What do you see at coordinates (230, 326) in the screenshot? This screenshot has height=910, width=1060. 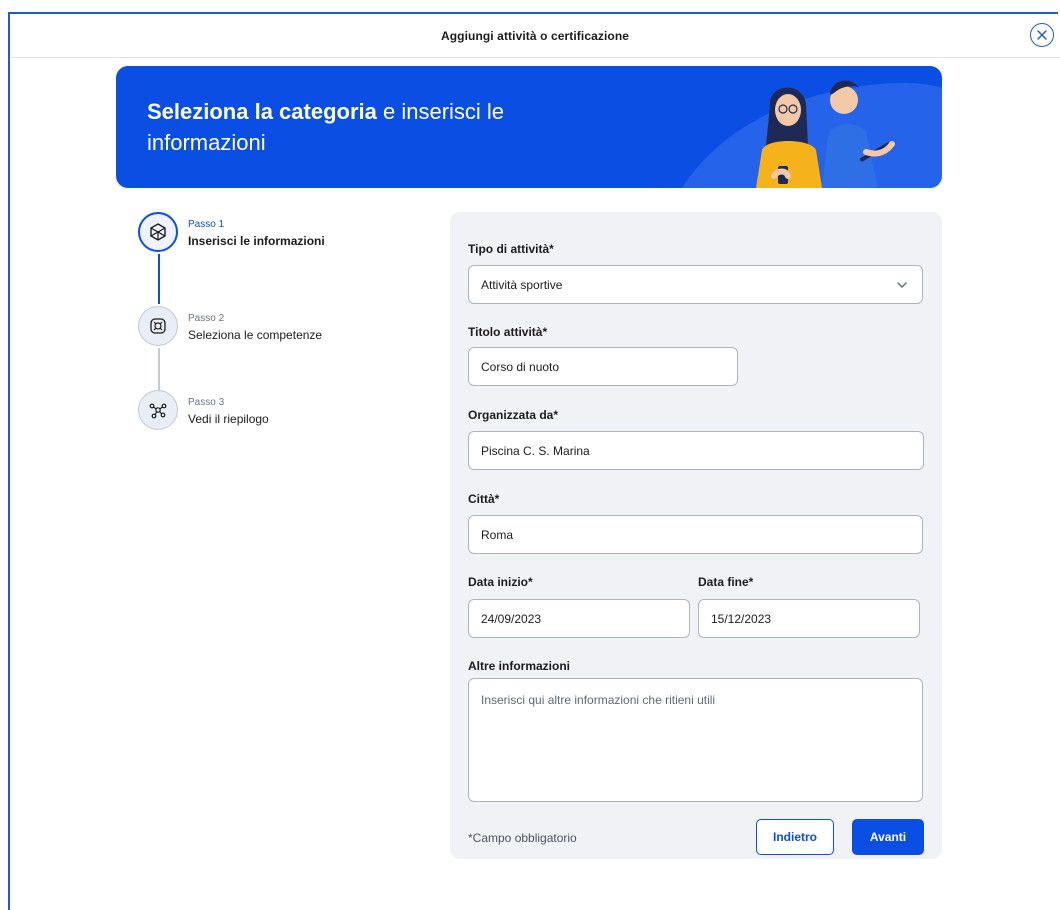 I see `step-2: Passo 2 Seleziona le competenze` at bounding box center [230, 326].